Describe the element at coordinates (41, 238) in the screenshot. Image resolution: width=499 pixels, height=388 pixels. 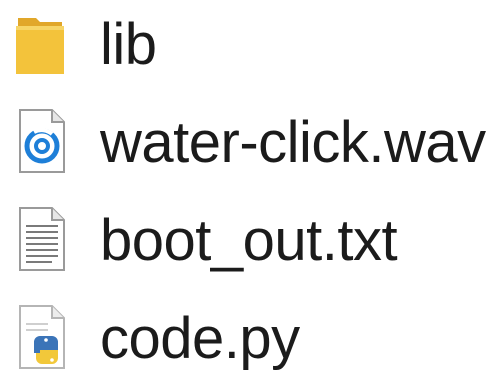
I see `text-file-icon` at that location.